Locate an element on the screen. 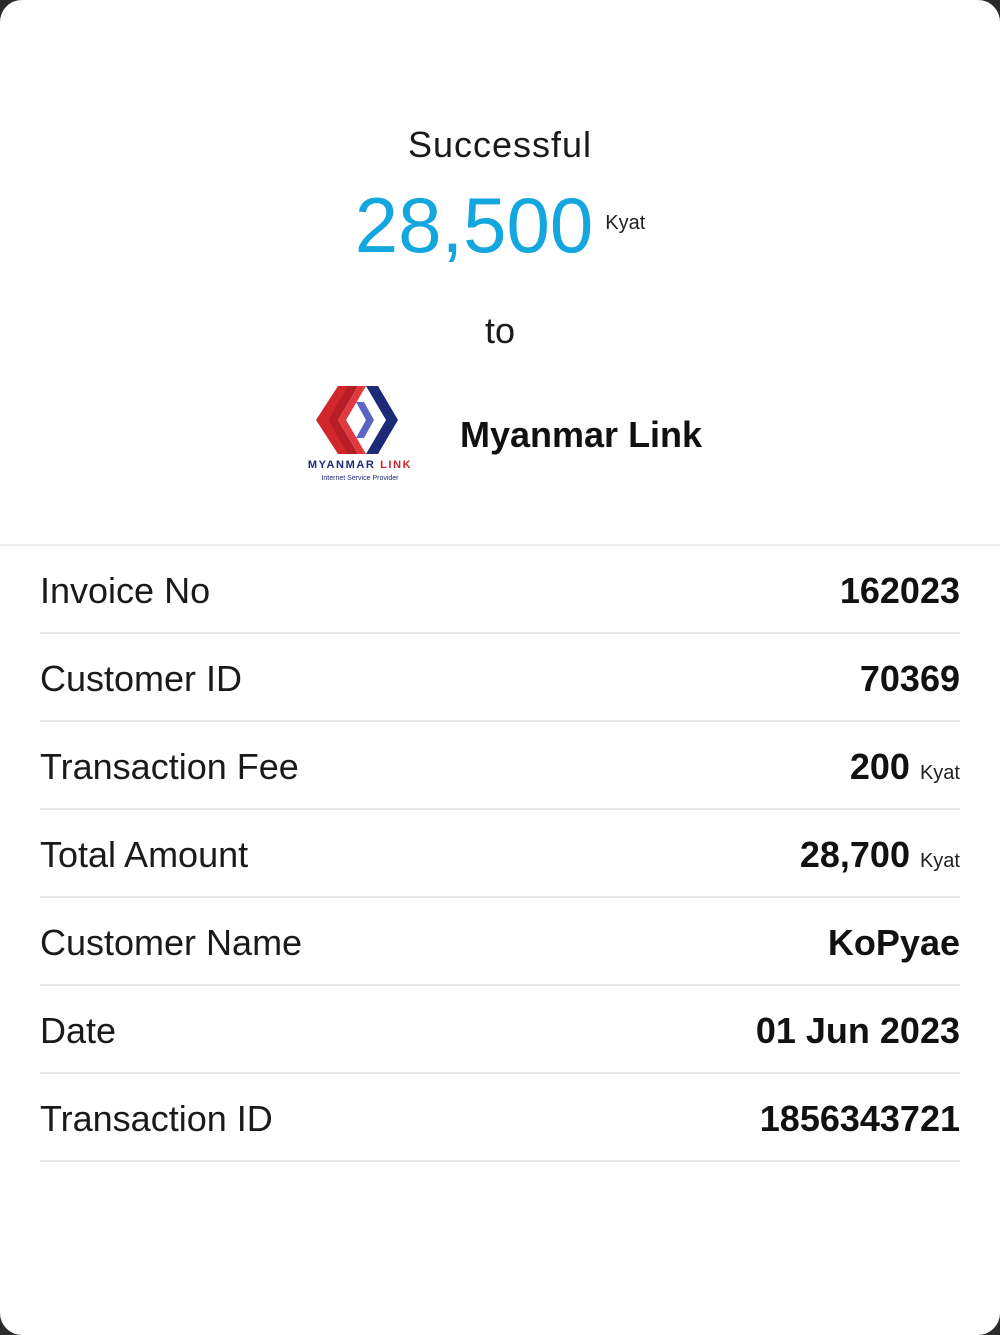 This screenshot has height=1335, width=1000. detail-row-customer-id: Customer ID 70369 is located at coordinates (500, 678).